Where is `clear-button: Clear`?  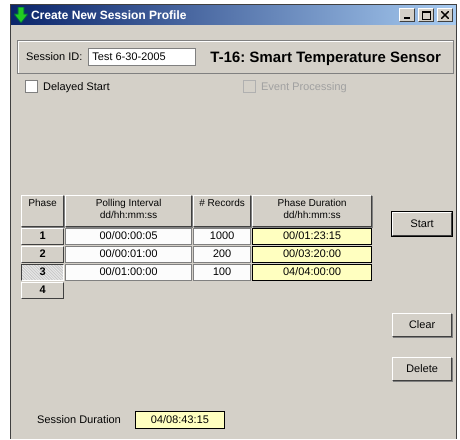 clear-button: Clear is located at coordinates (422, 325).